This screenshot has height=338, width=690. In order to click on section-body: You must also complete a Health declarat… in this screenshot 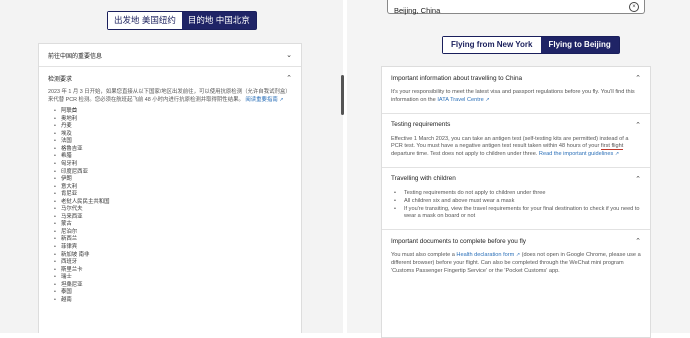, I will do `click(516, 267)`.